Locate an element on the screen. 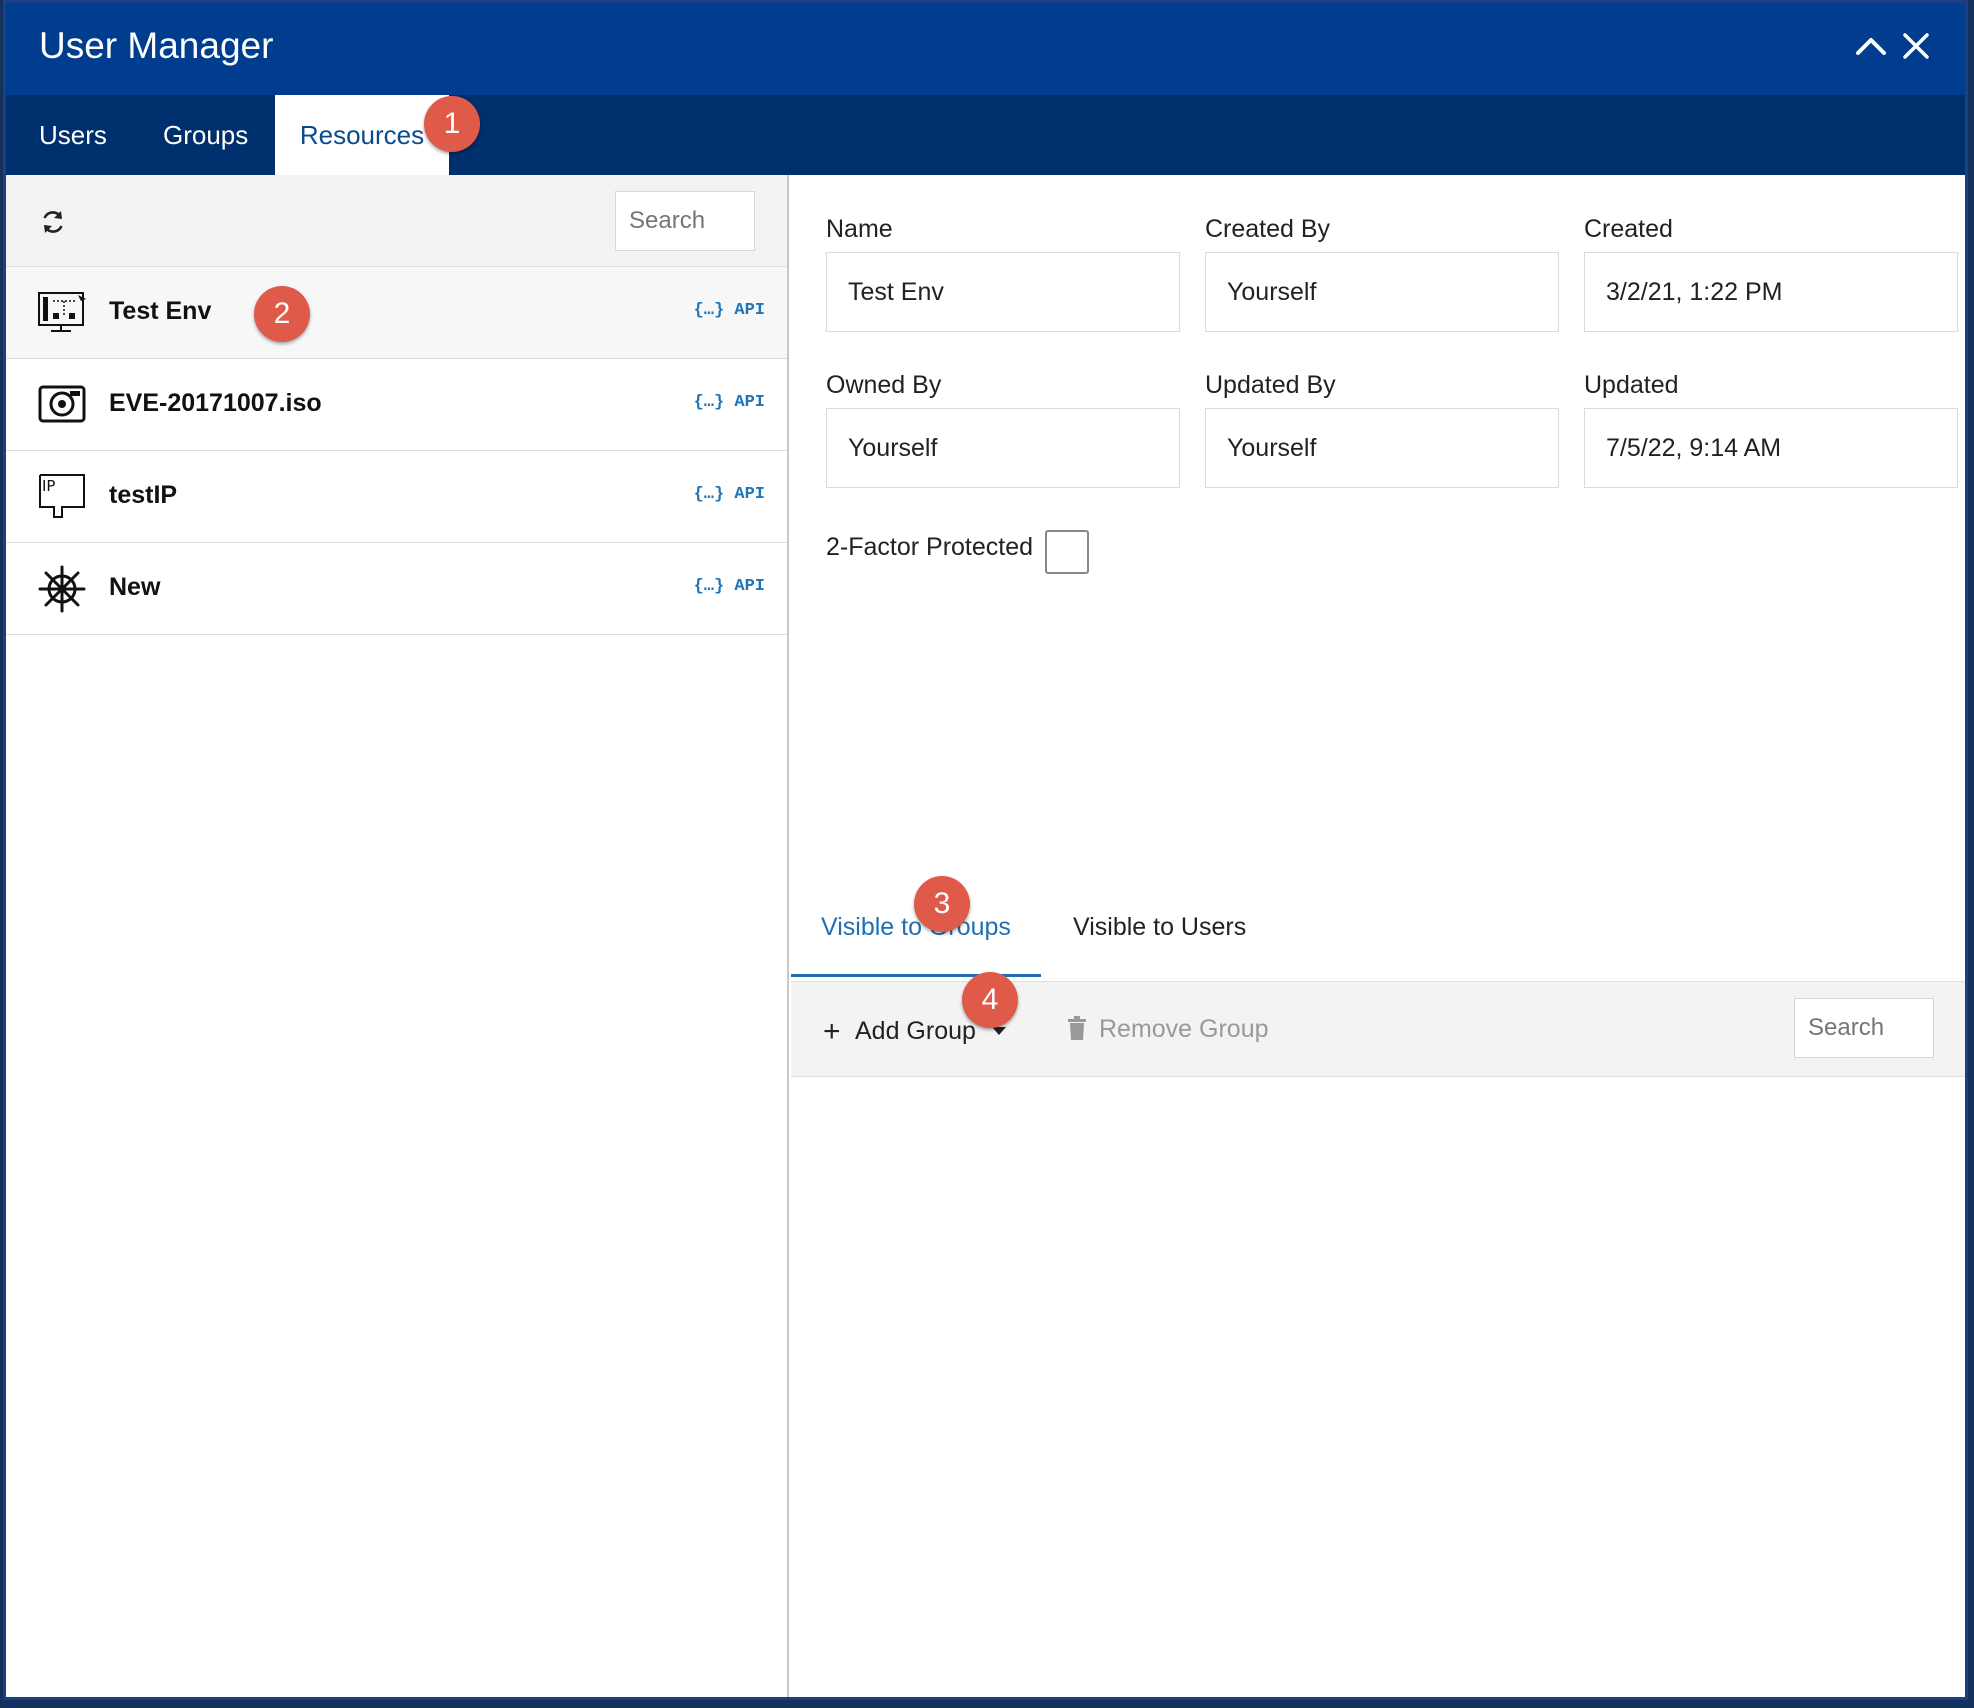 The width and height of the screenshot is (1974, 1708). close-icon is located at coordinates (1916, 46).